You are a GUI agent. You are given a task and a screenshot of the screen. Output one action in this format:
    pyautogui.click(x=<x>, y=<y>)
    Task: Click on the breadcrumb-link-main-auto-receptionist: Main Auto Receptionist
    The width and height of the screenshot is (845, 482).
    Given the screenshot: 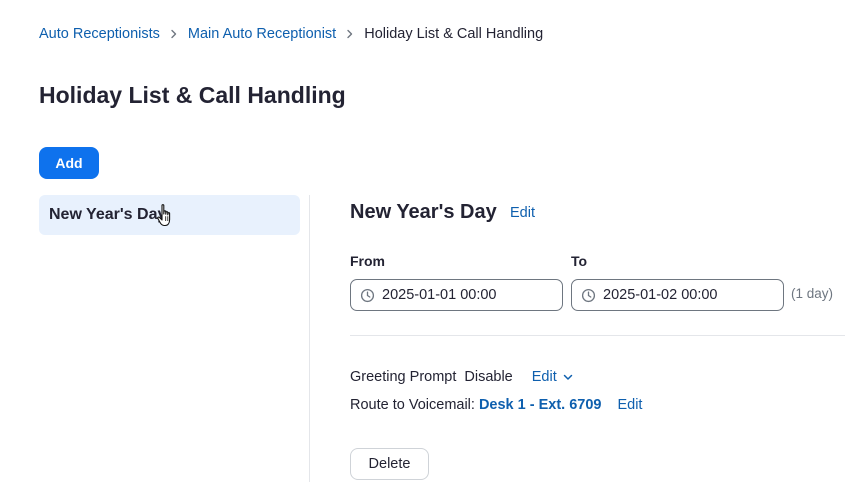 What is the action you would take?
    pyautogui.click(x=262, y=34)
    